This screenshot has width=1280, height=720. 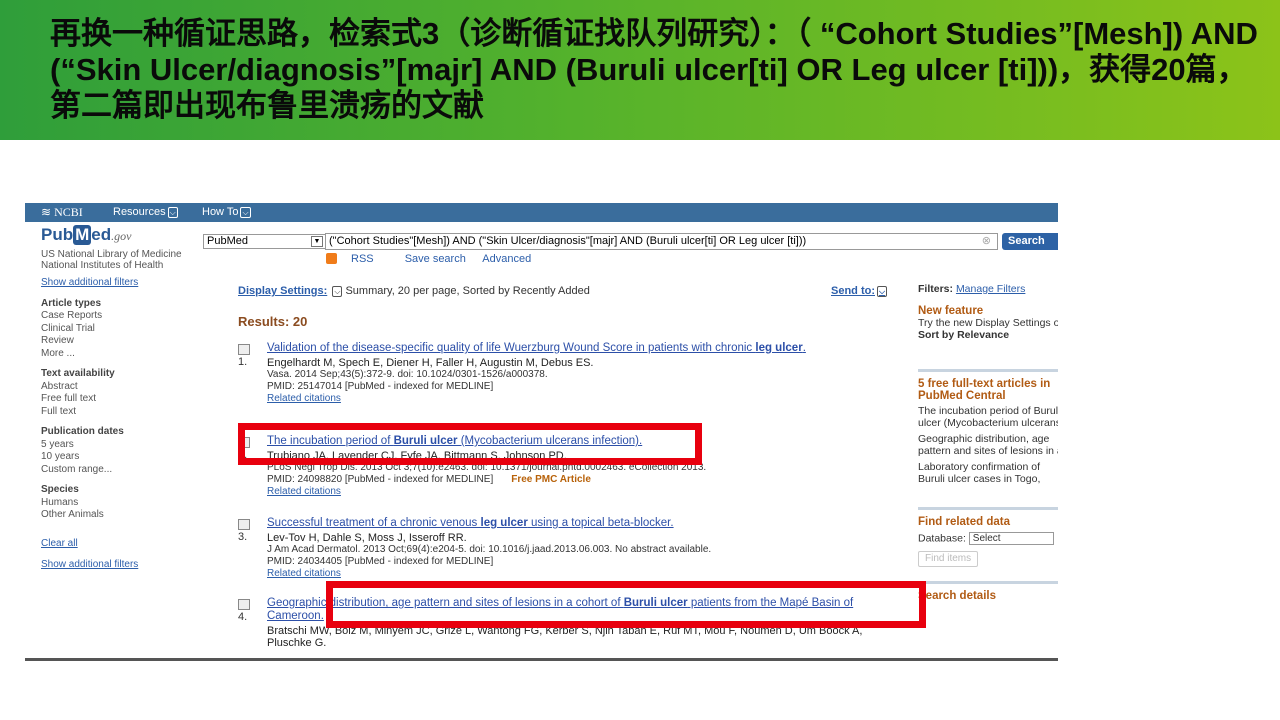 I want to click on new-feature-heading: New feature, so click(x=951, y=311).